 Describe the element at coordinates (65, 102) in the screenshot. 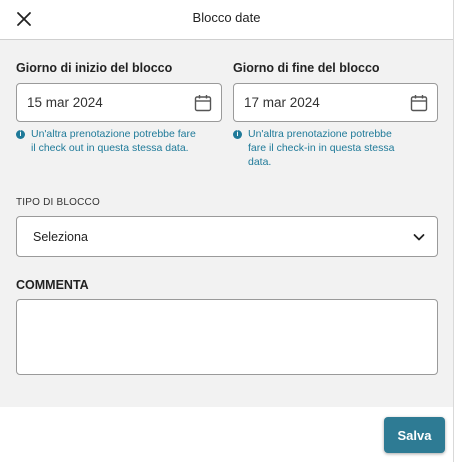

I see `start-date-value: 15 mar 2024` at that location.